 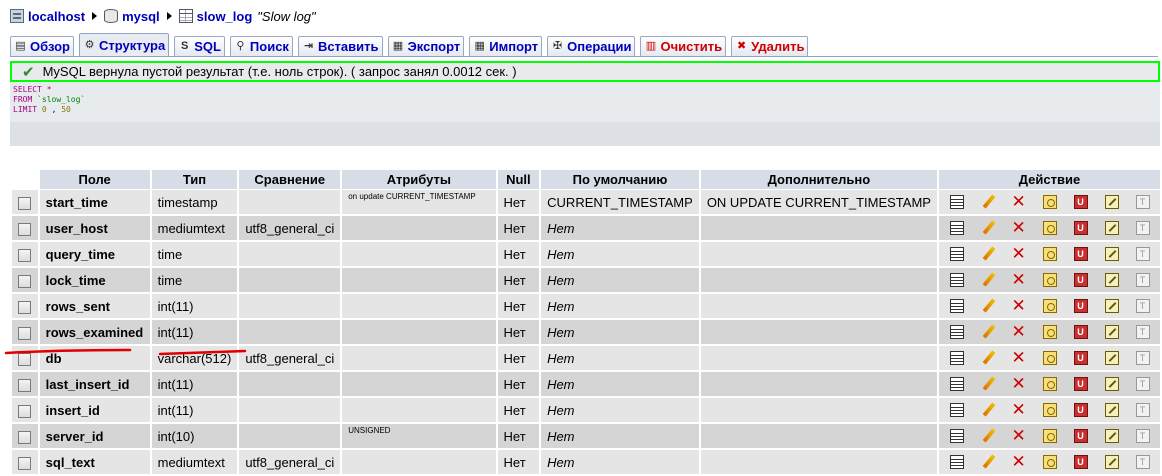 What do you see at coordinates (42, 46) in the screenshot?
I see `tab-browse: ▤ Обзор` at bounding box center [42, 46].